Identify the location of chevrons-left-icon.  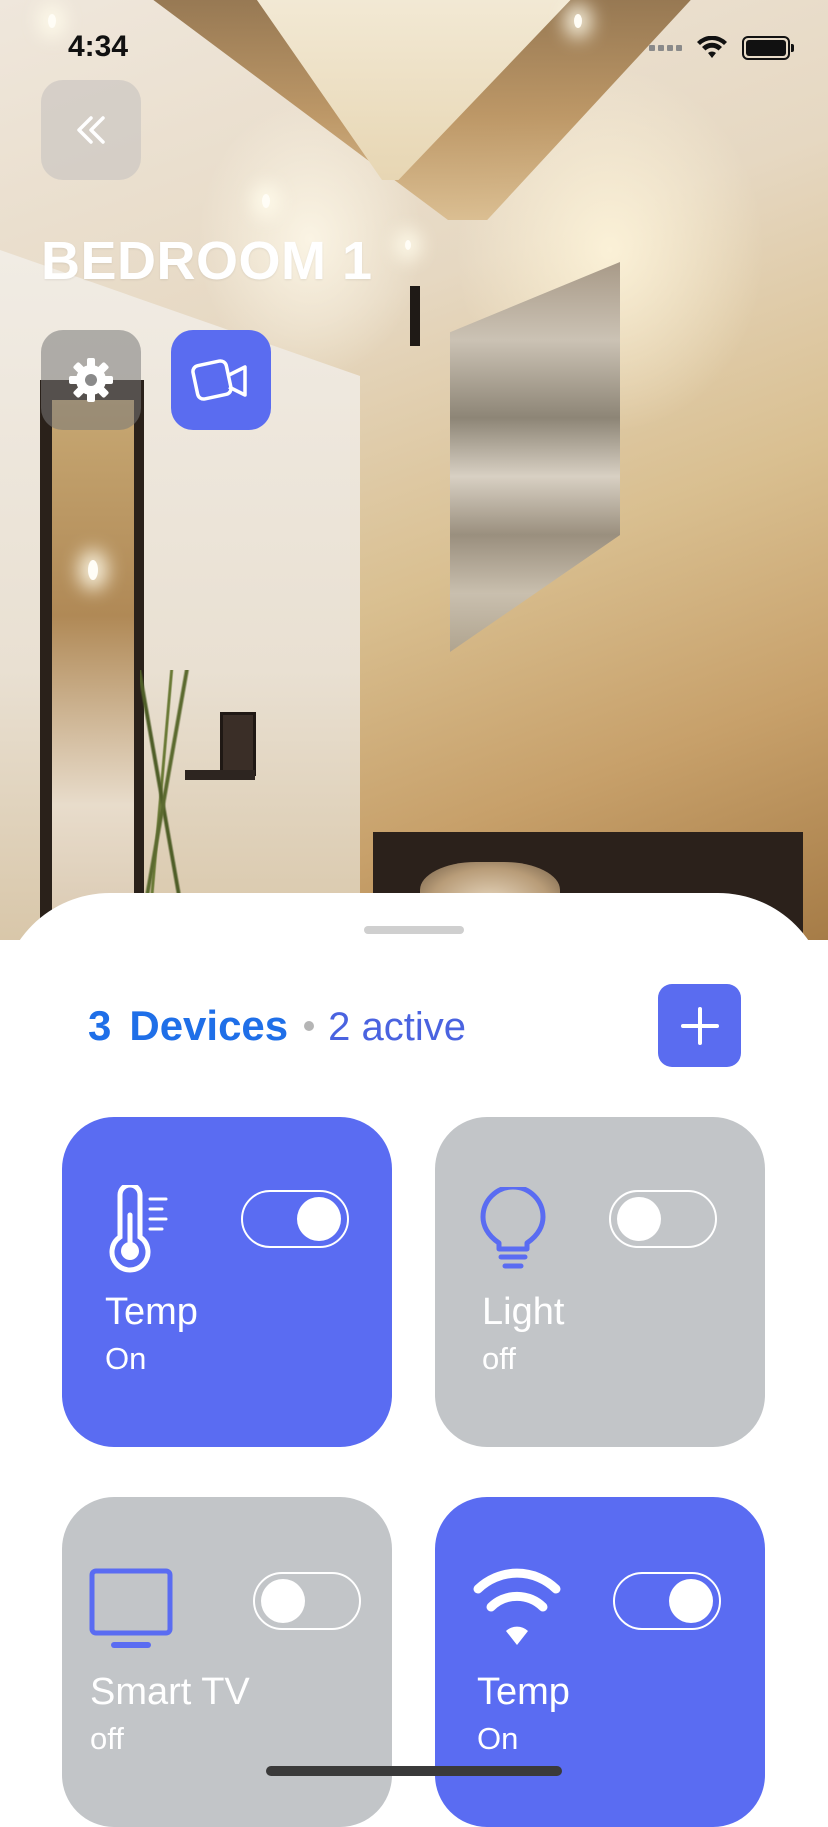
(91, 130).